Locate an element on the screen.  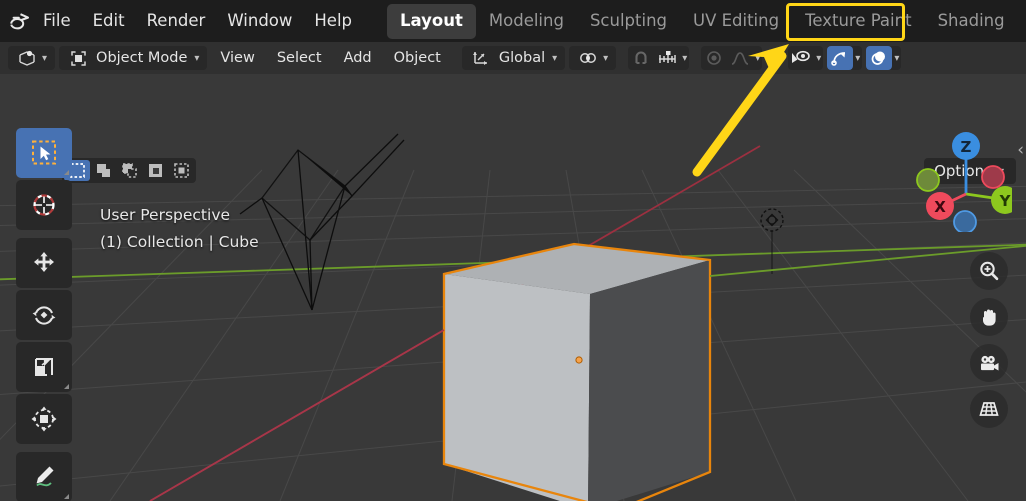
tool-select-box is located at coordinates (44, 153).